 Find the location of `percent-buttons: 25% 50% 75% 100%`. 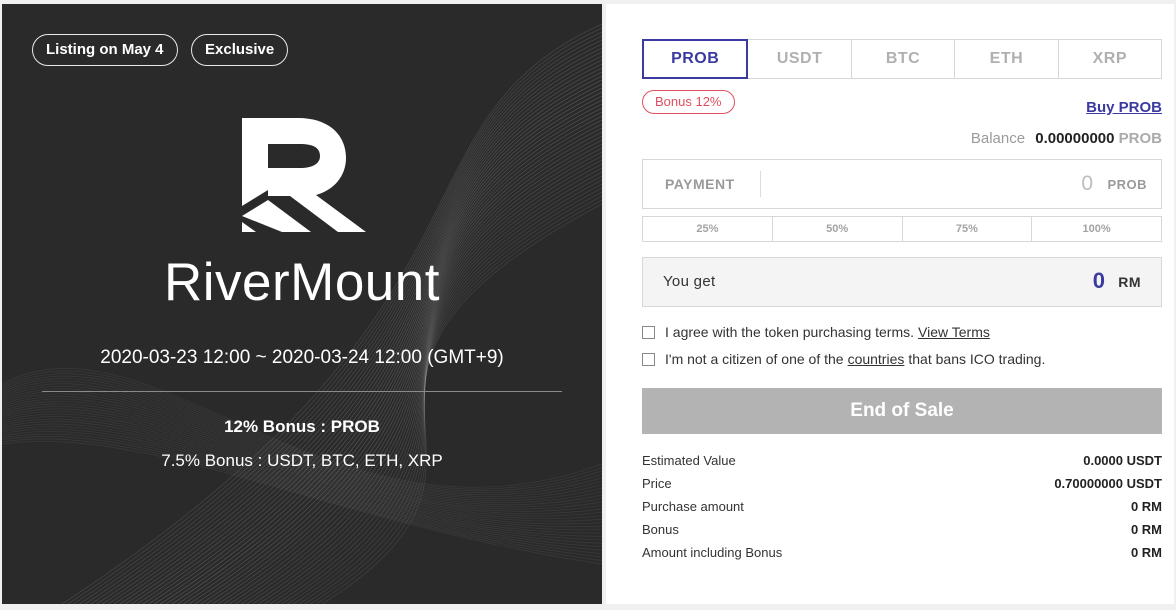

percent-buttons: 25% 50% 75% 100% is located at coordinates (902, 229).